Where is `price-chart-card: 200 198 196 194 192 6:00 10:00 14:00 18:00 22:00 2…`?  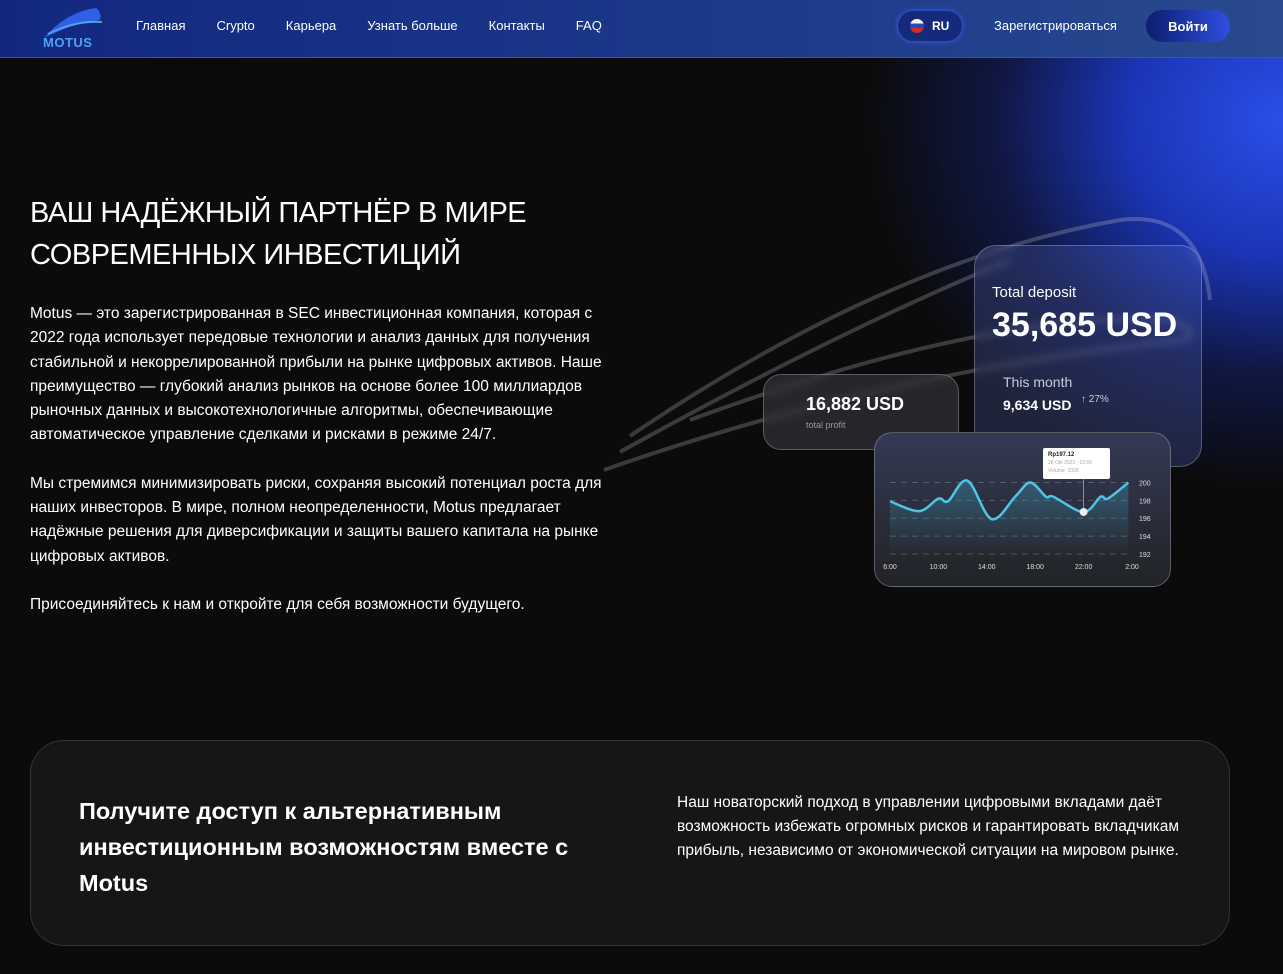
price-chart-card: 200 198 196 194 192 6:00 10:00 14:00 18:00 22:00 2… is located at coordinates (1022, 509).